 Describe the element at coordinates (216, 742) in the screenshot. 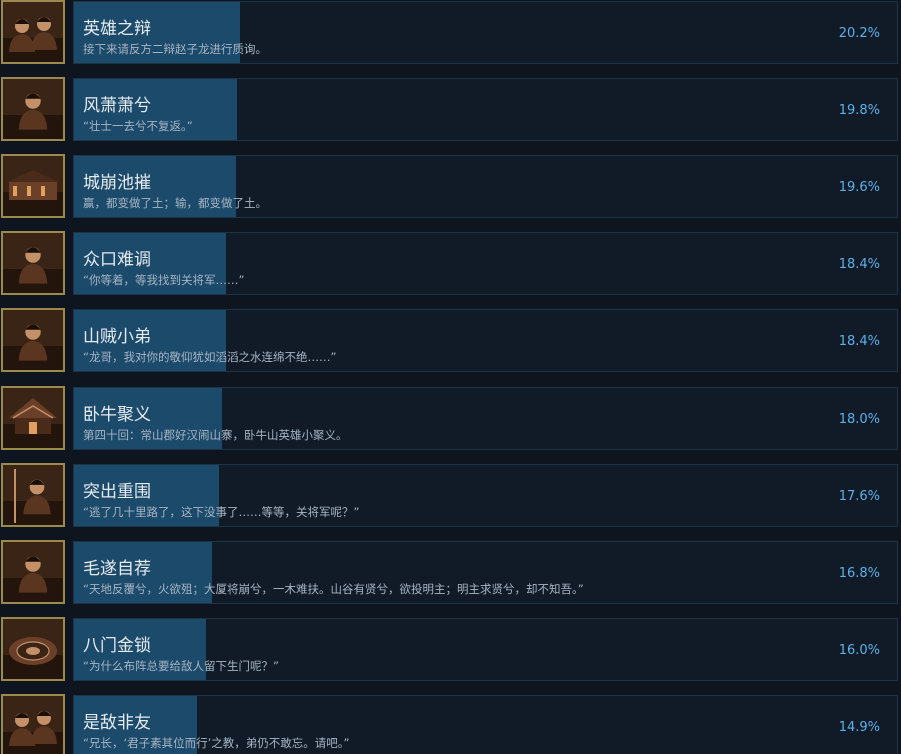

I see `achievement-description: “兄长，‘君子素其位而行’之教，弟仍不敢忘。请吧。”` at that location.